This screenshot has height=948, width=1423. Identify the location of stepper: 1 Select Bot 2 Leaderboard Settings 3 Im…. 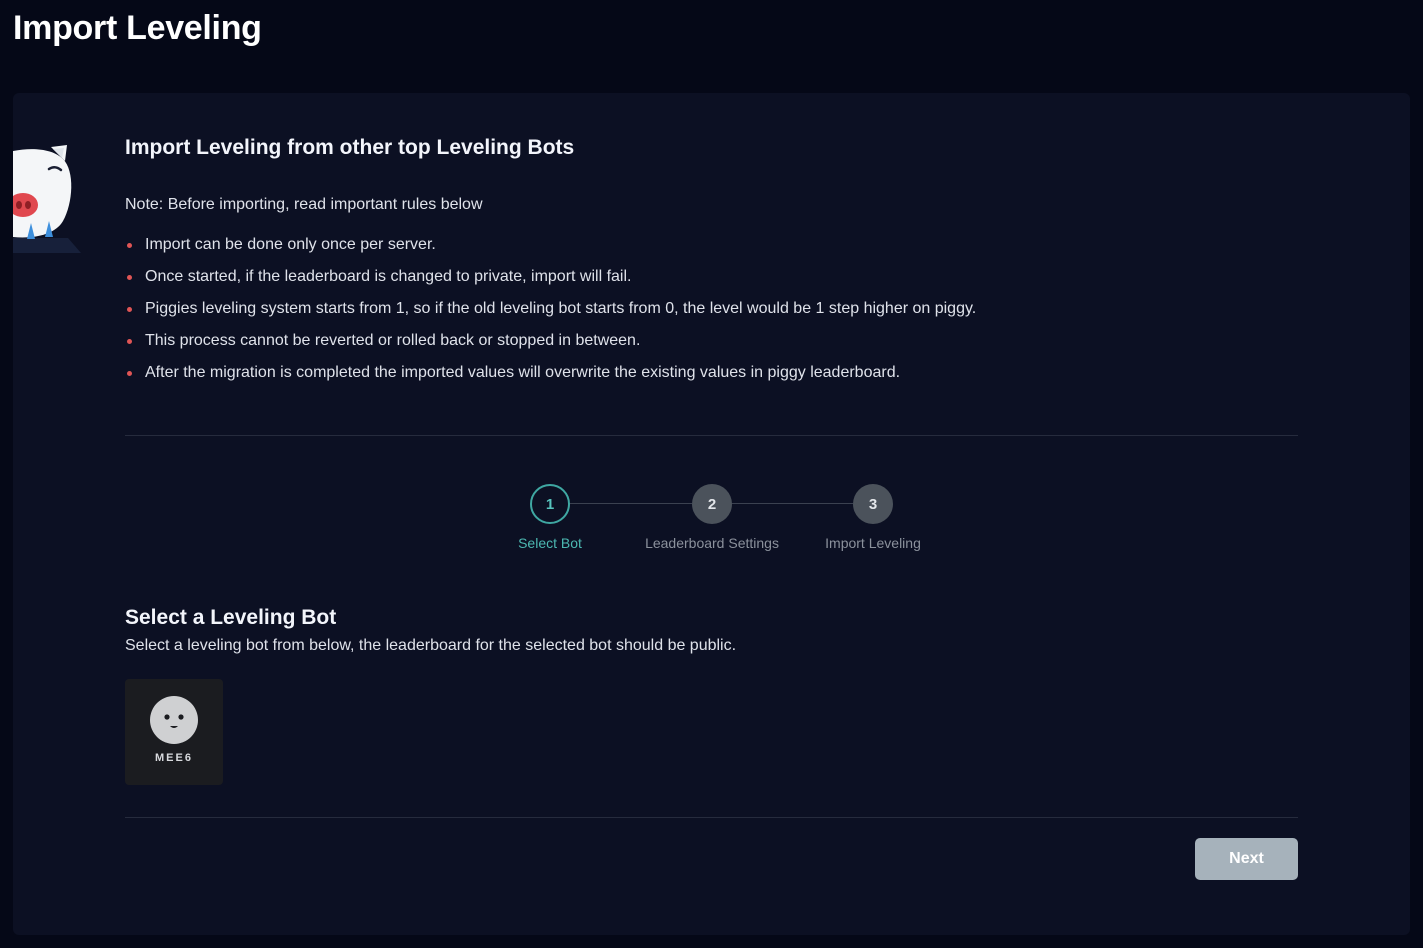
(723, 519).